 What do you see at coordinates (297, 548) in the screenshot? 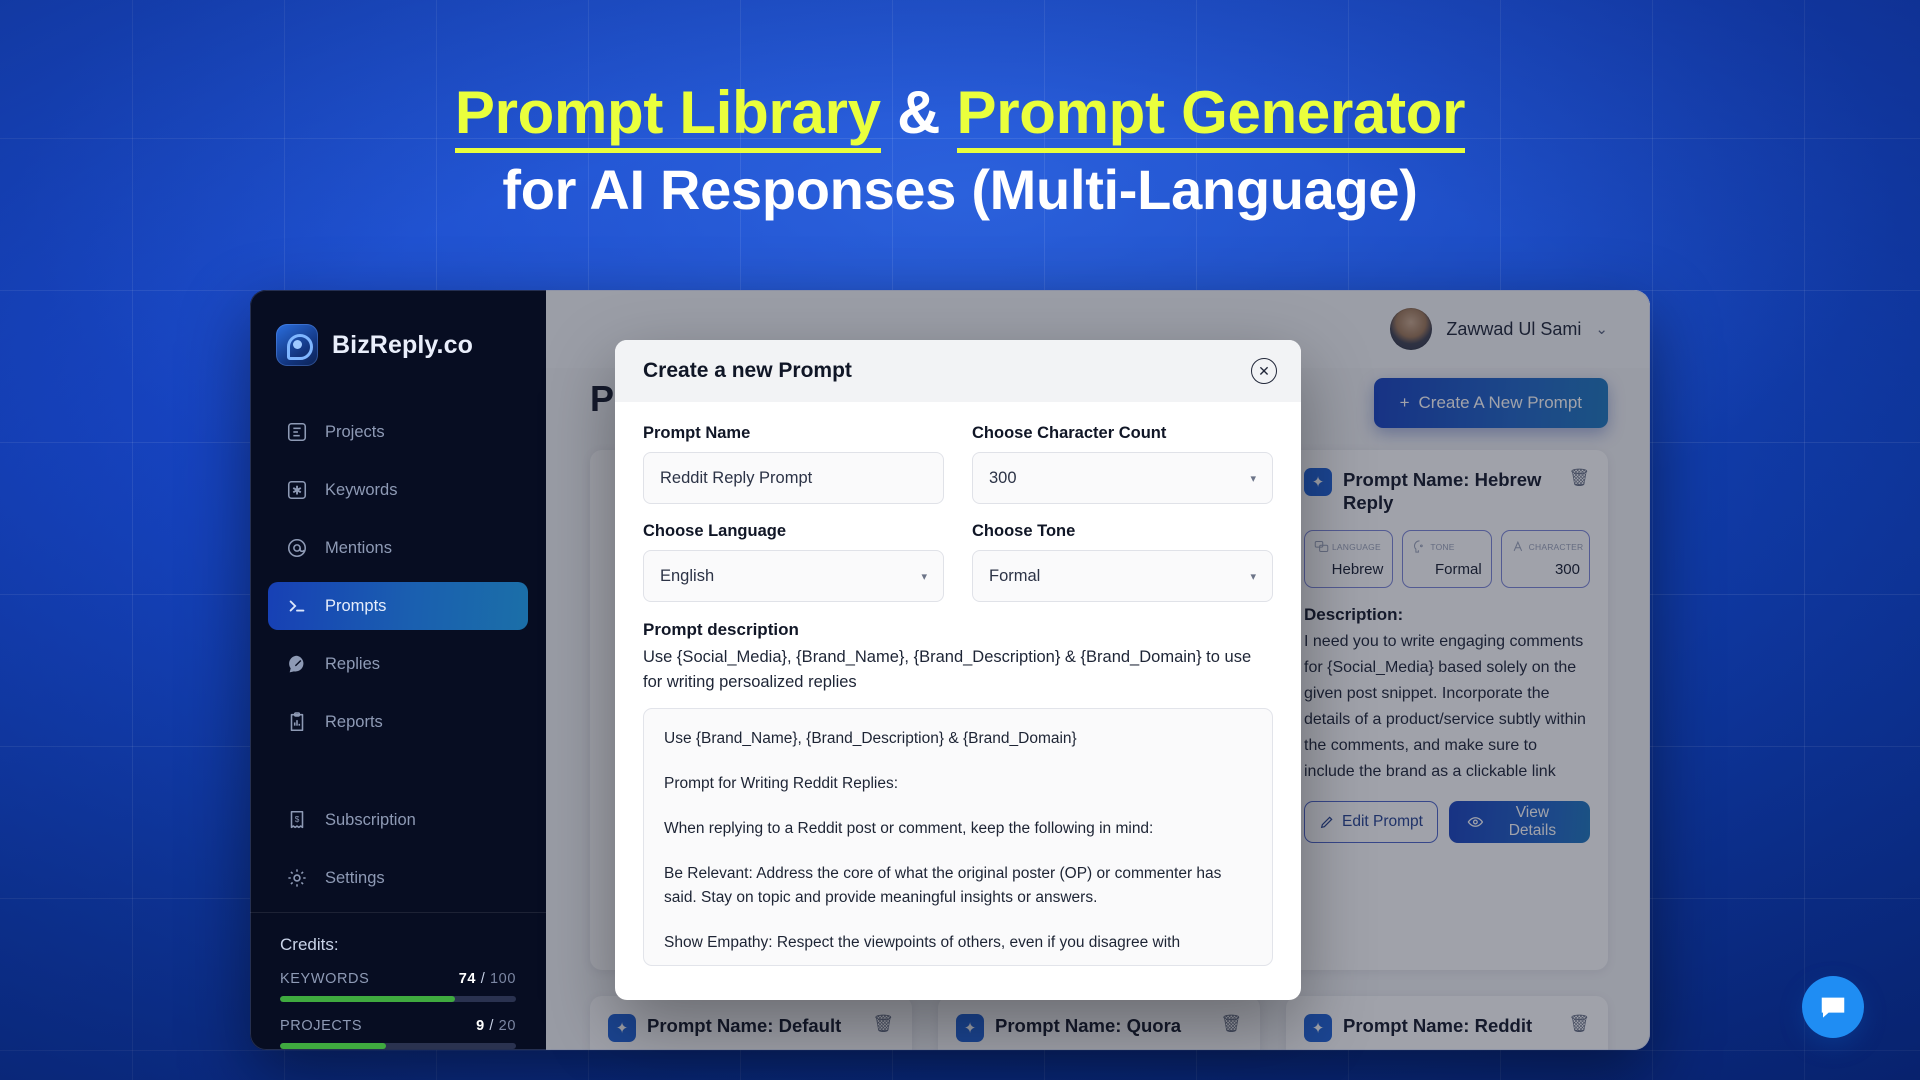
I see `mentions-icon` at bounding box center [297, 548].